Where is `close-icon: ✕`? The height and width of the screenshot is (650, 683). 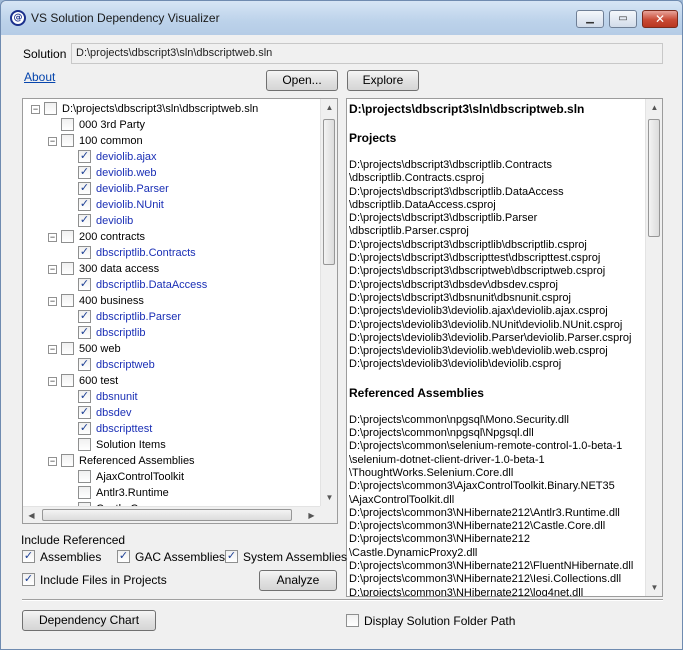 close-icon: ✕ is located at coordinates (660, 19).